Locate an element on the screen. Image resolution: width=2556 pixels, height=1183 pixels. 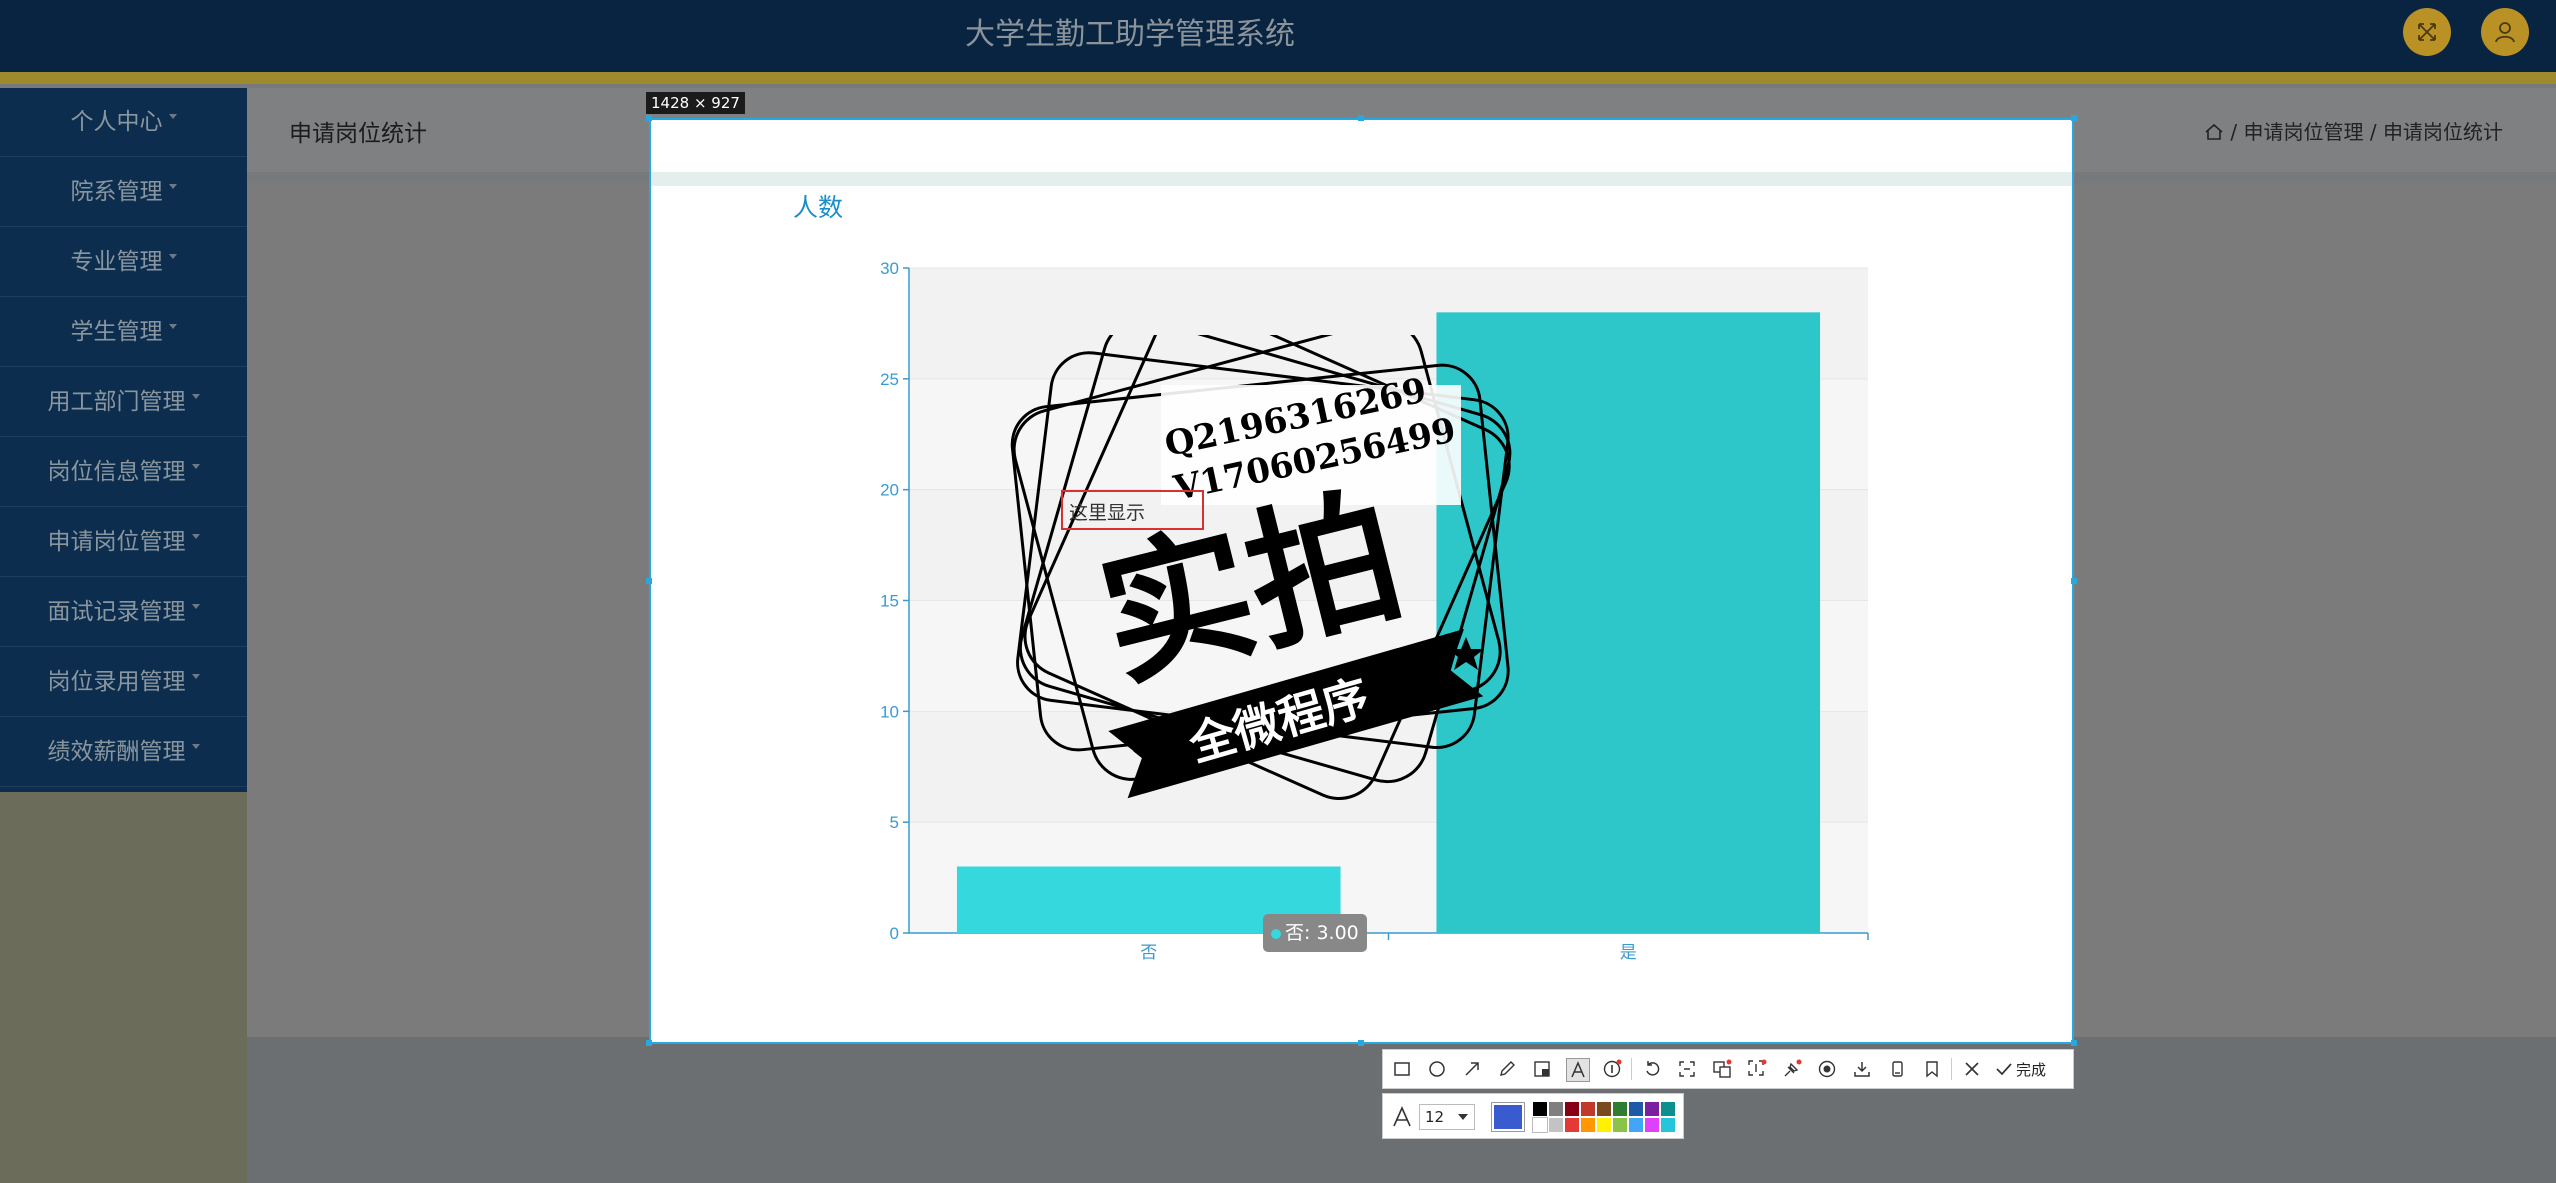
color-palette is located at coordinates (1605, 1118).